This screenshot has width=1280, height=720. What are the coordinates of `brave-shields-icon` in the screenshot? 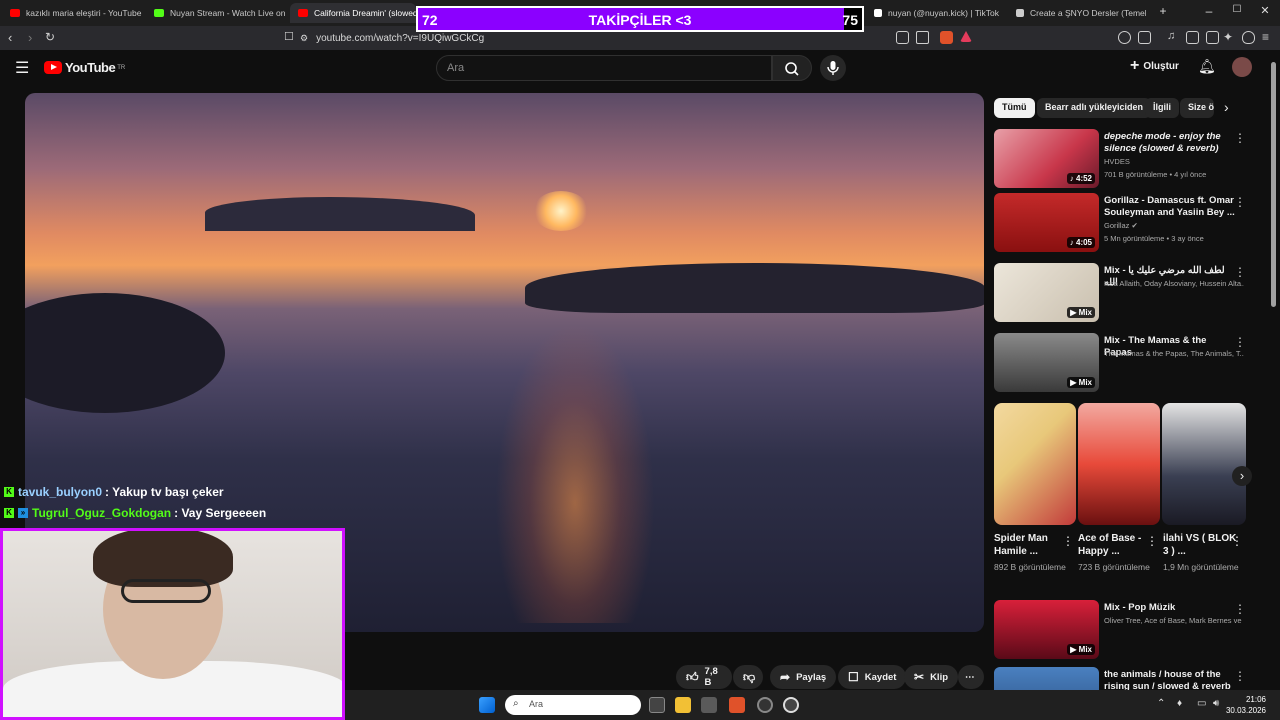 It's located at (946, 37).